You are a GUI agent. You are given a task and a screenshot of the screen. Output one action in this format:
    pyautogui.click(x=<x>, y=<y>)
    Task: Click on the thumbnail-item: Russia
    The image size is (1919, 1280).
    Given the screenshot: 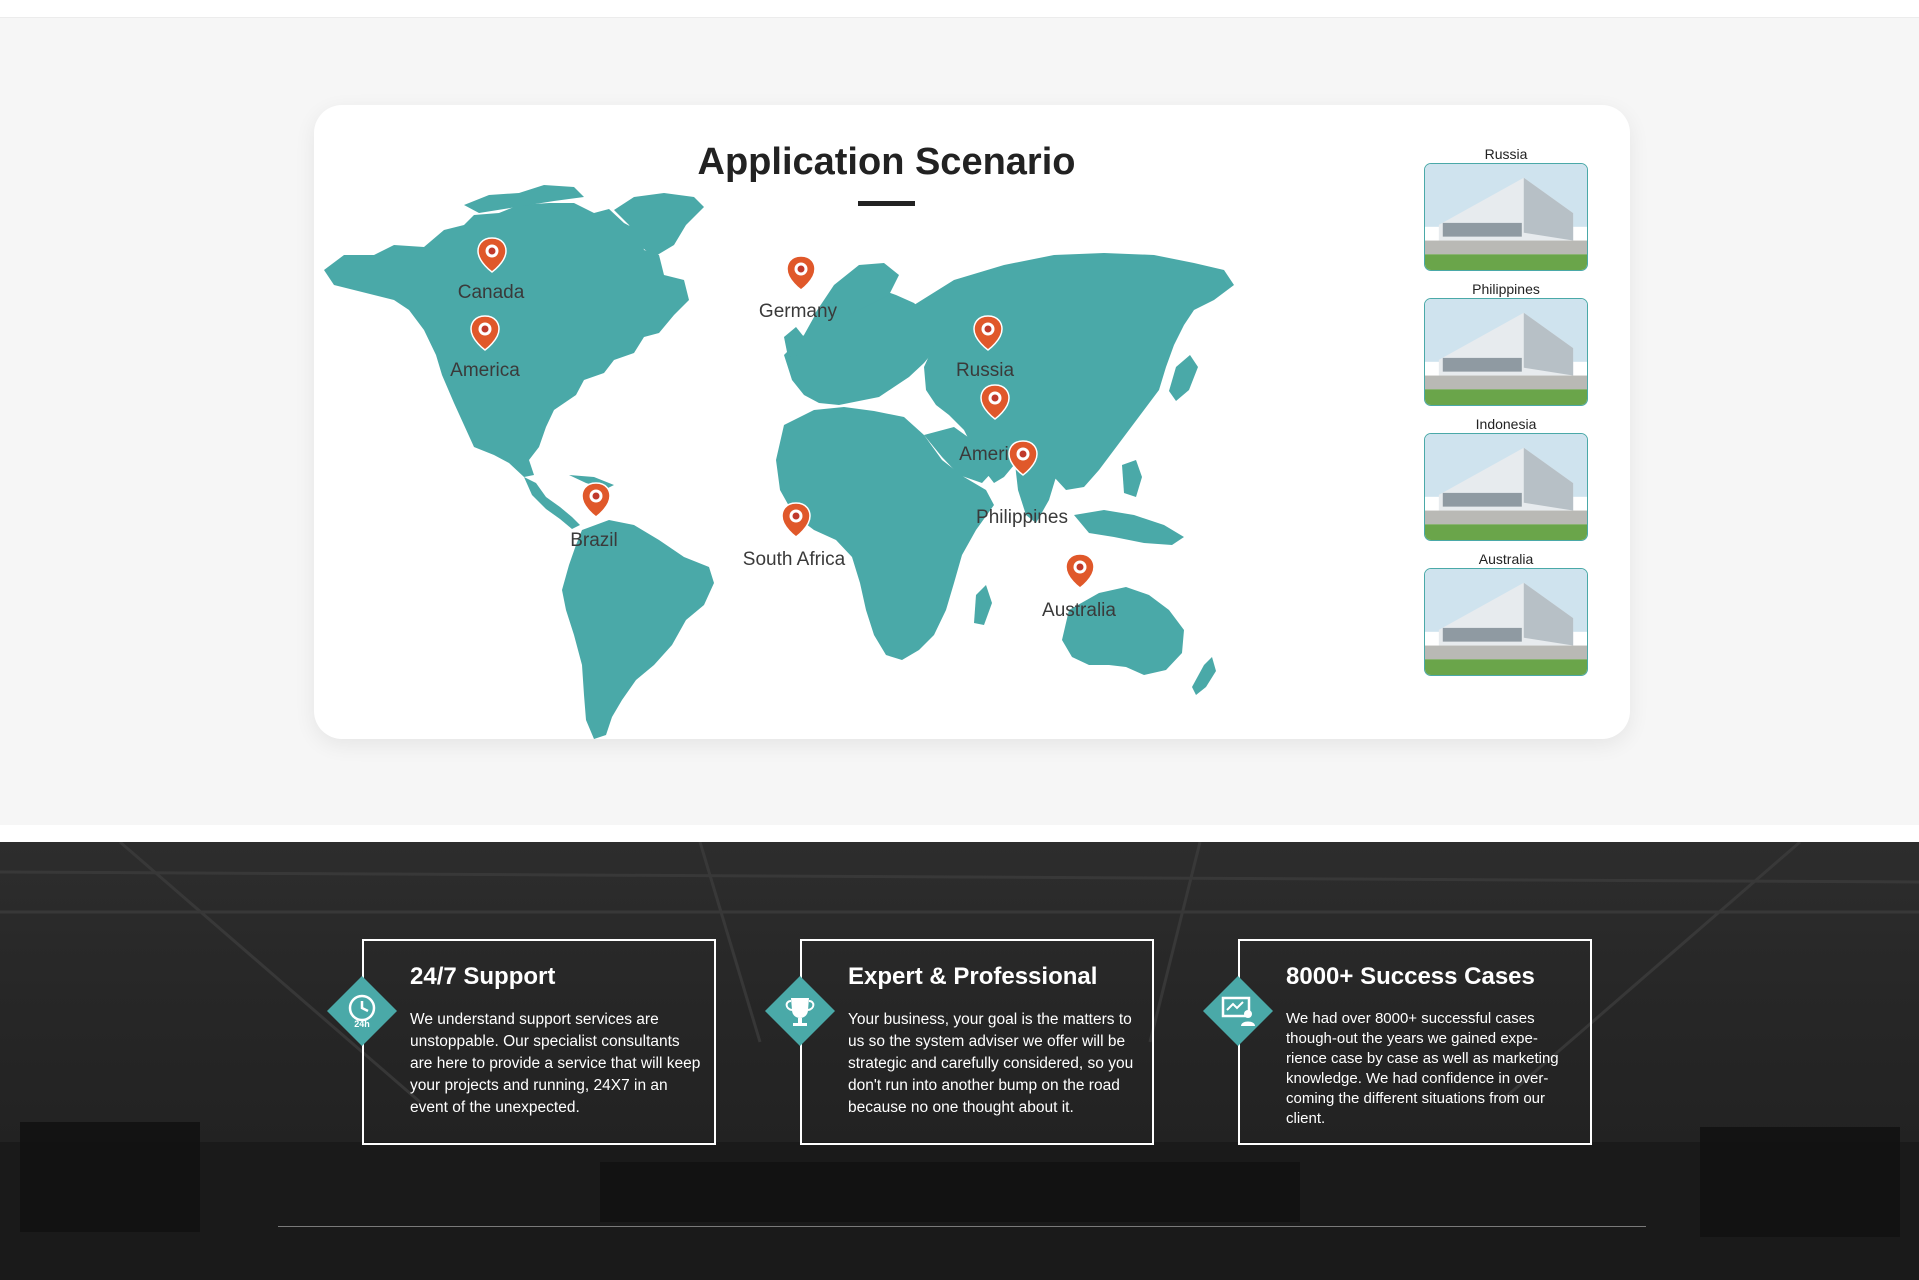 What is the action you would take?
    pyautogui.click(x=1506, y=208)
    